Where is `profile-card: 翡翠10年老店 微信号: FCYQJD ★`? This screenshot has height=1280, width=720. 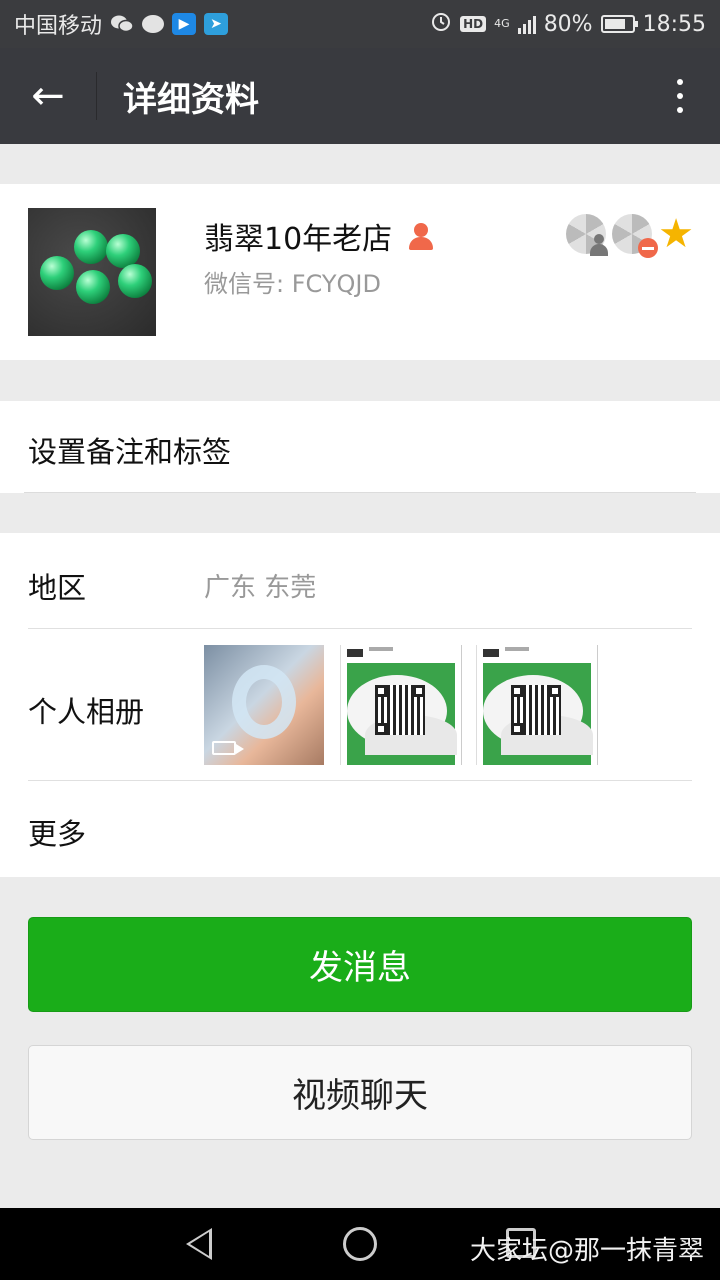 profile-card: 翡翠10年老店 微信号: FCYQJD ★ is located at coordinates (360, 272).